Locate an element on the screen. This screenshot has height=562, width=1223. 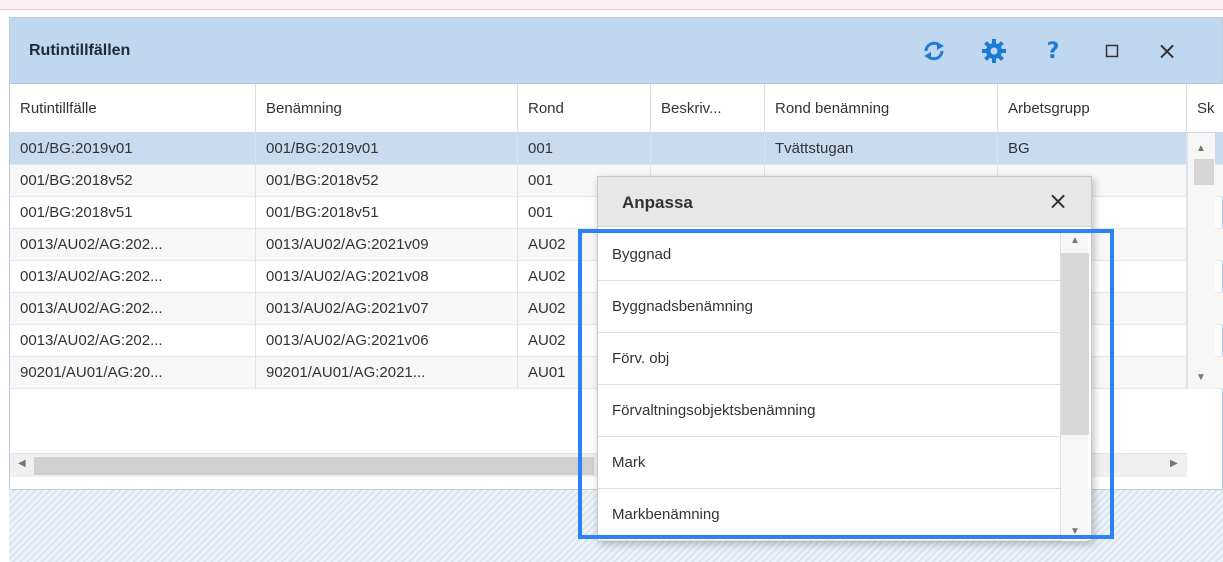
gear-icon is located at coordinates (994, 51).